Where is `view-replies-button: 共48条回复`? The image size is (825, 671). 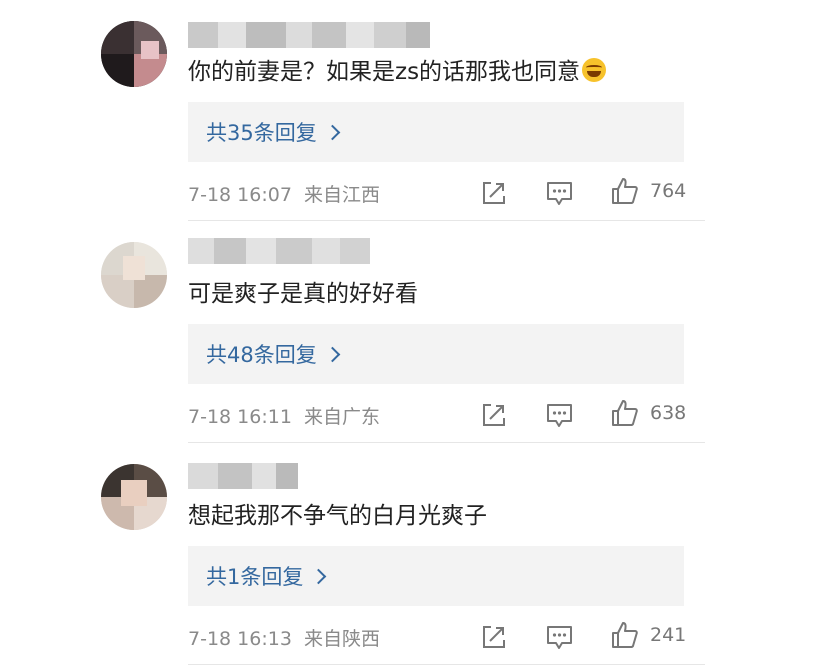
view-replies-button: 共48条回复 is located at coordinates (436, 354).